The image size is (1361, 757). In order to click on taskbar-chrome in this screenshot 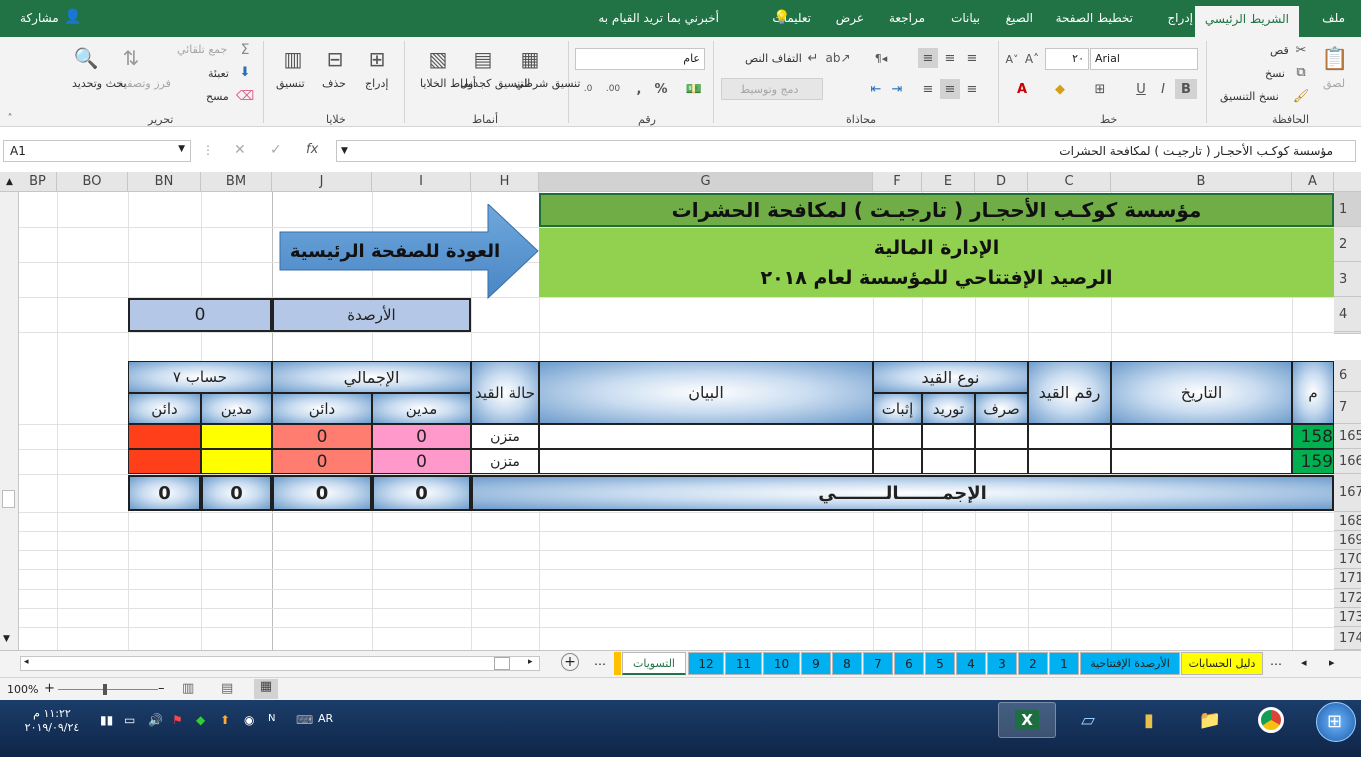, I will do `click(1271, 720)`.